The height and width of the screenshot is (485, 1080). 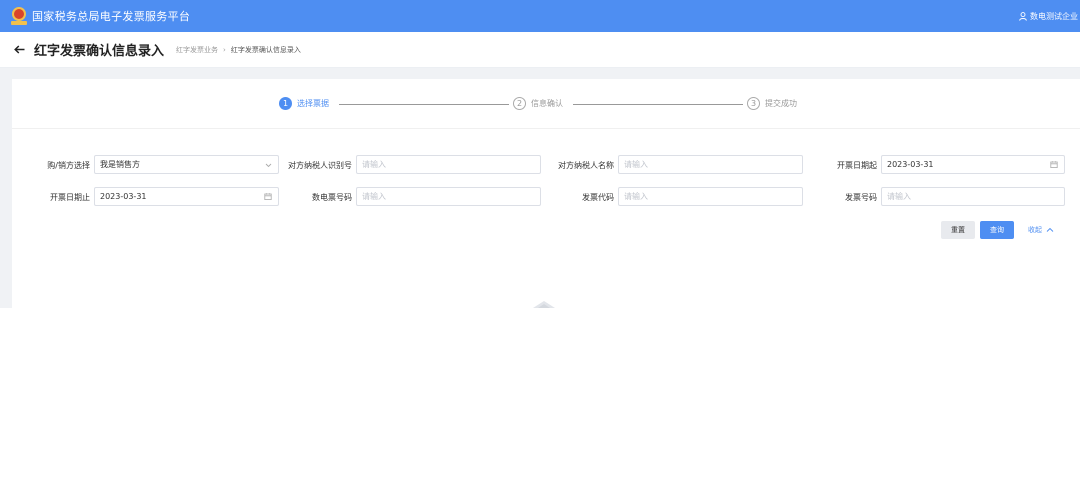 What do you see at coordinates (753, 103) in the screenshot?
I see `step-3-number: 3` at bounding box center [753, 103].